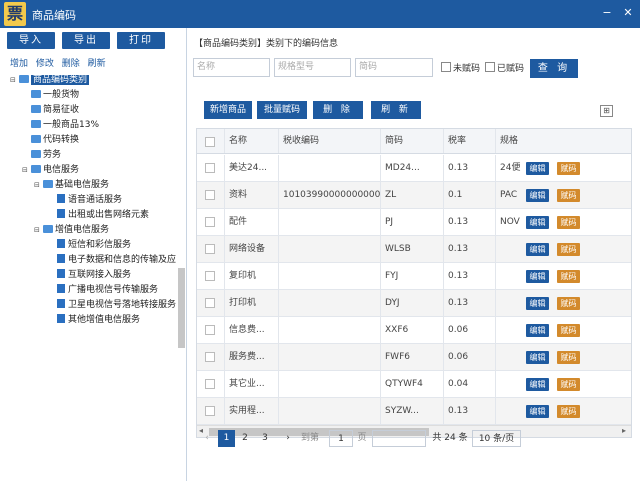 This screenshot has width=640, height=481. I want to click on table-row: 美达24... MD24... 0.13 24便 编辑 赋码, so click(414, 168).